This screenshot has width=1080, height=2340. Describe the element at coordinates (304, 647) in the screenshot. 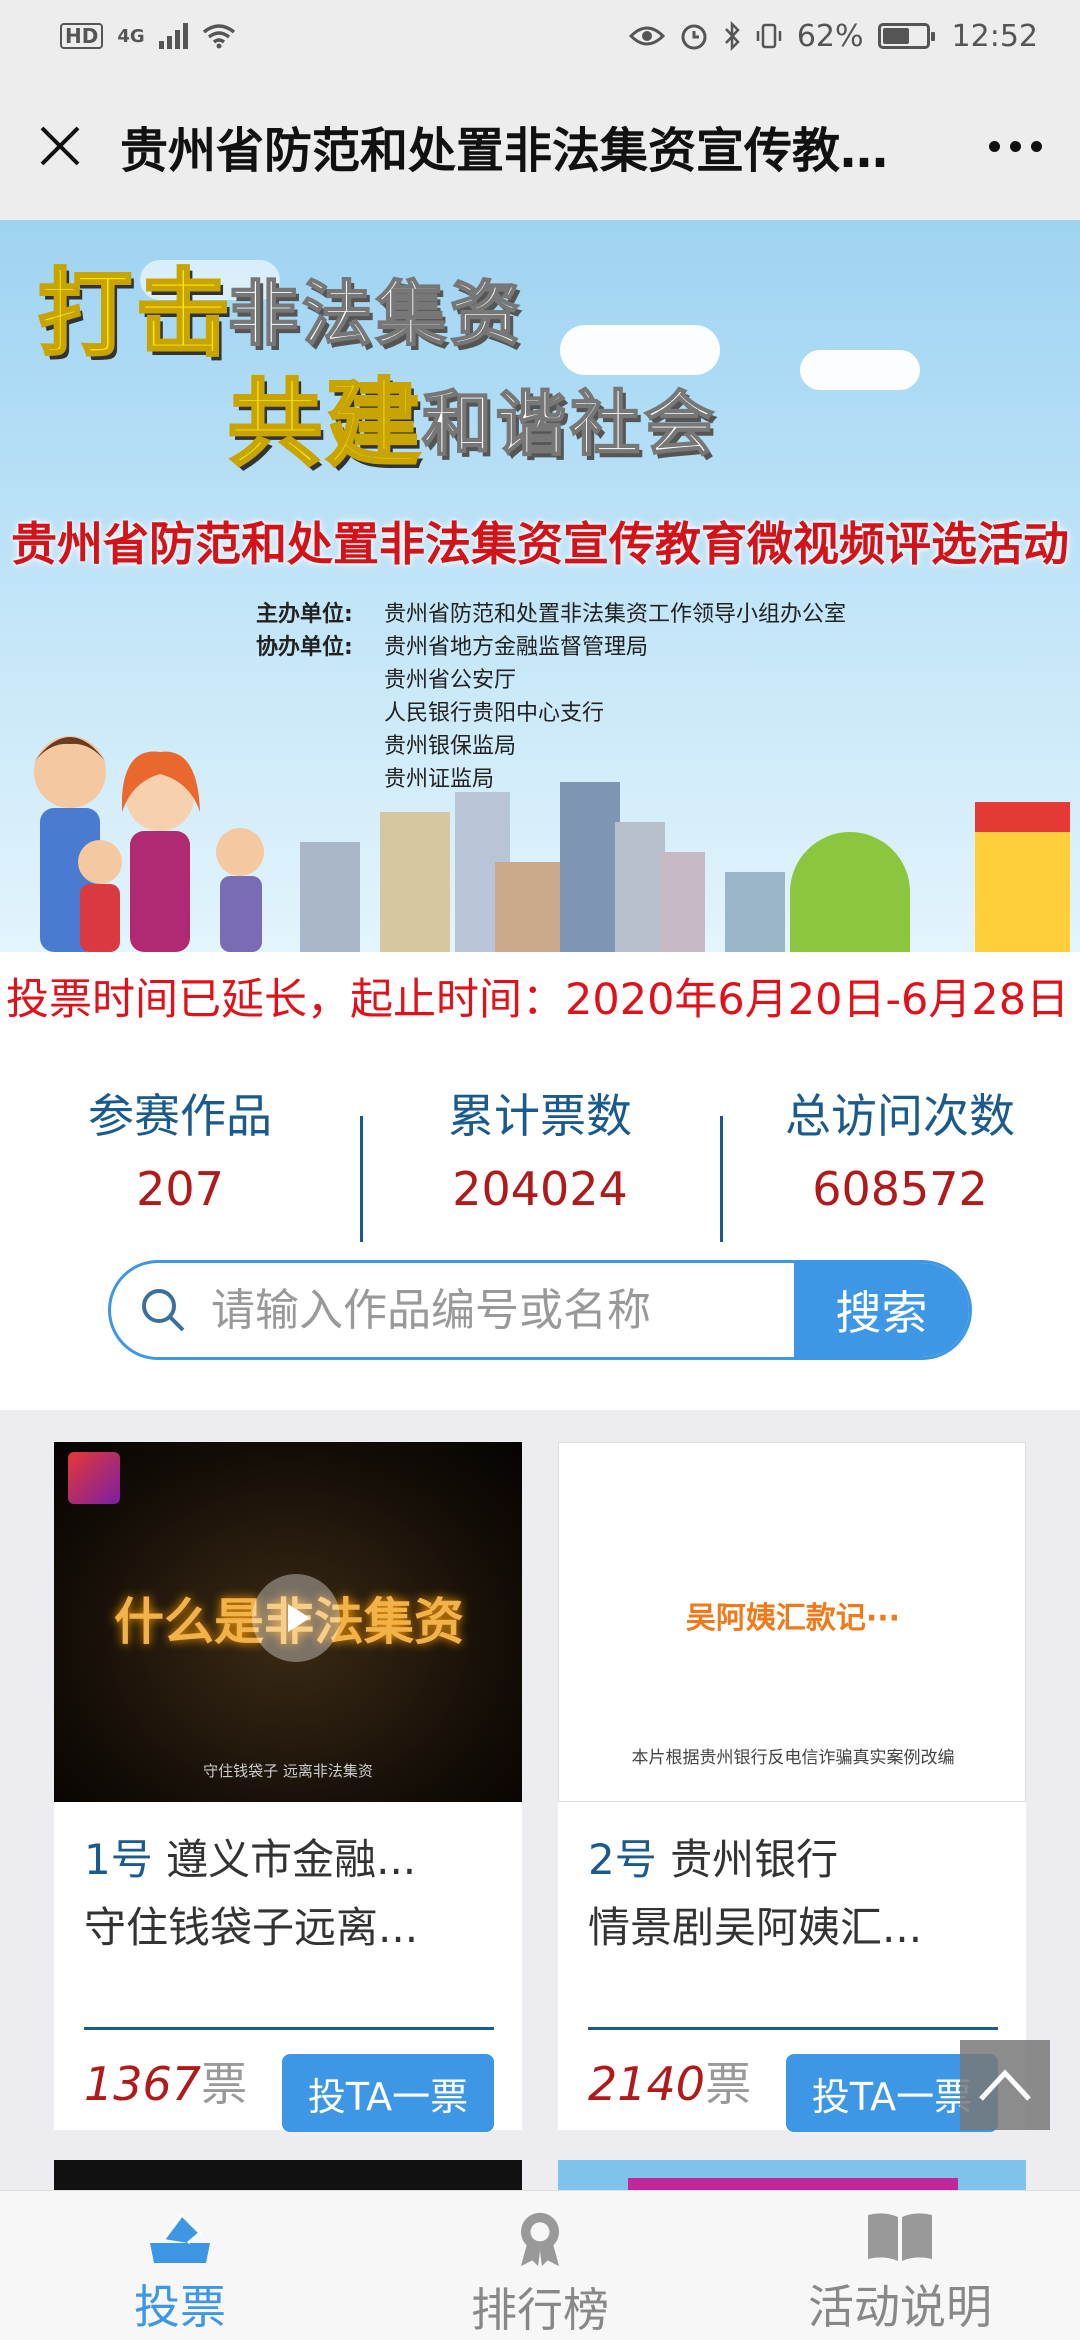

I see `co-label: 协办单位:` at that location.